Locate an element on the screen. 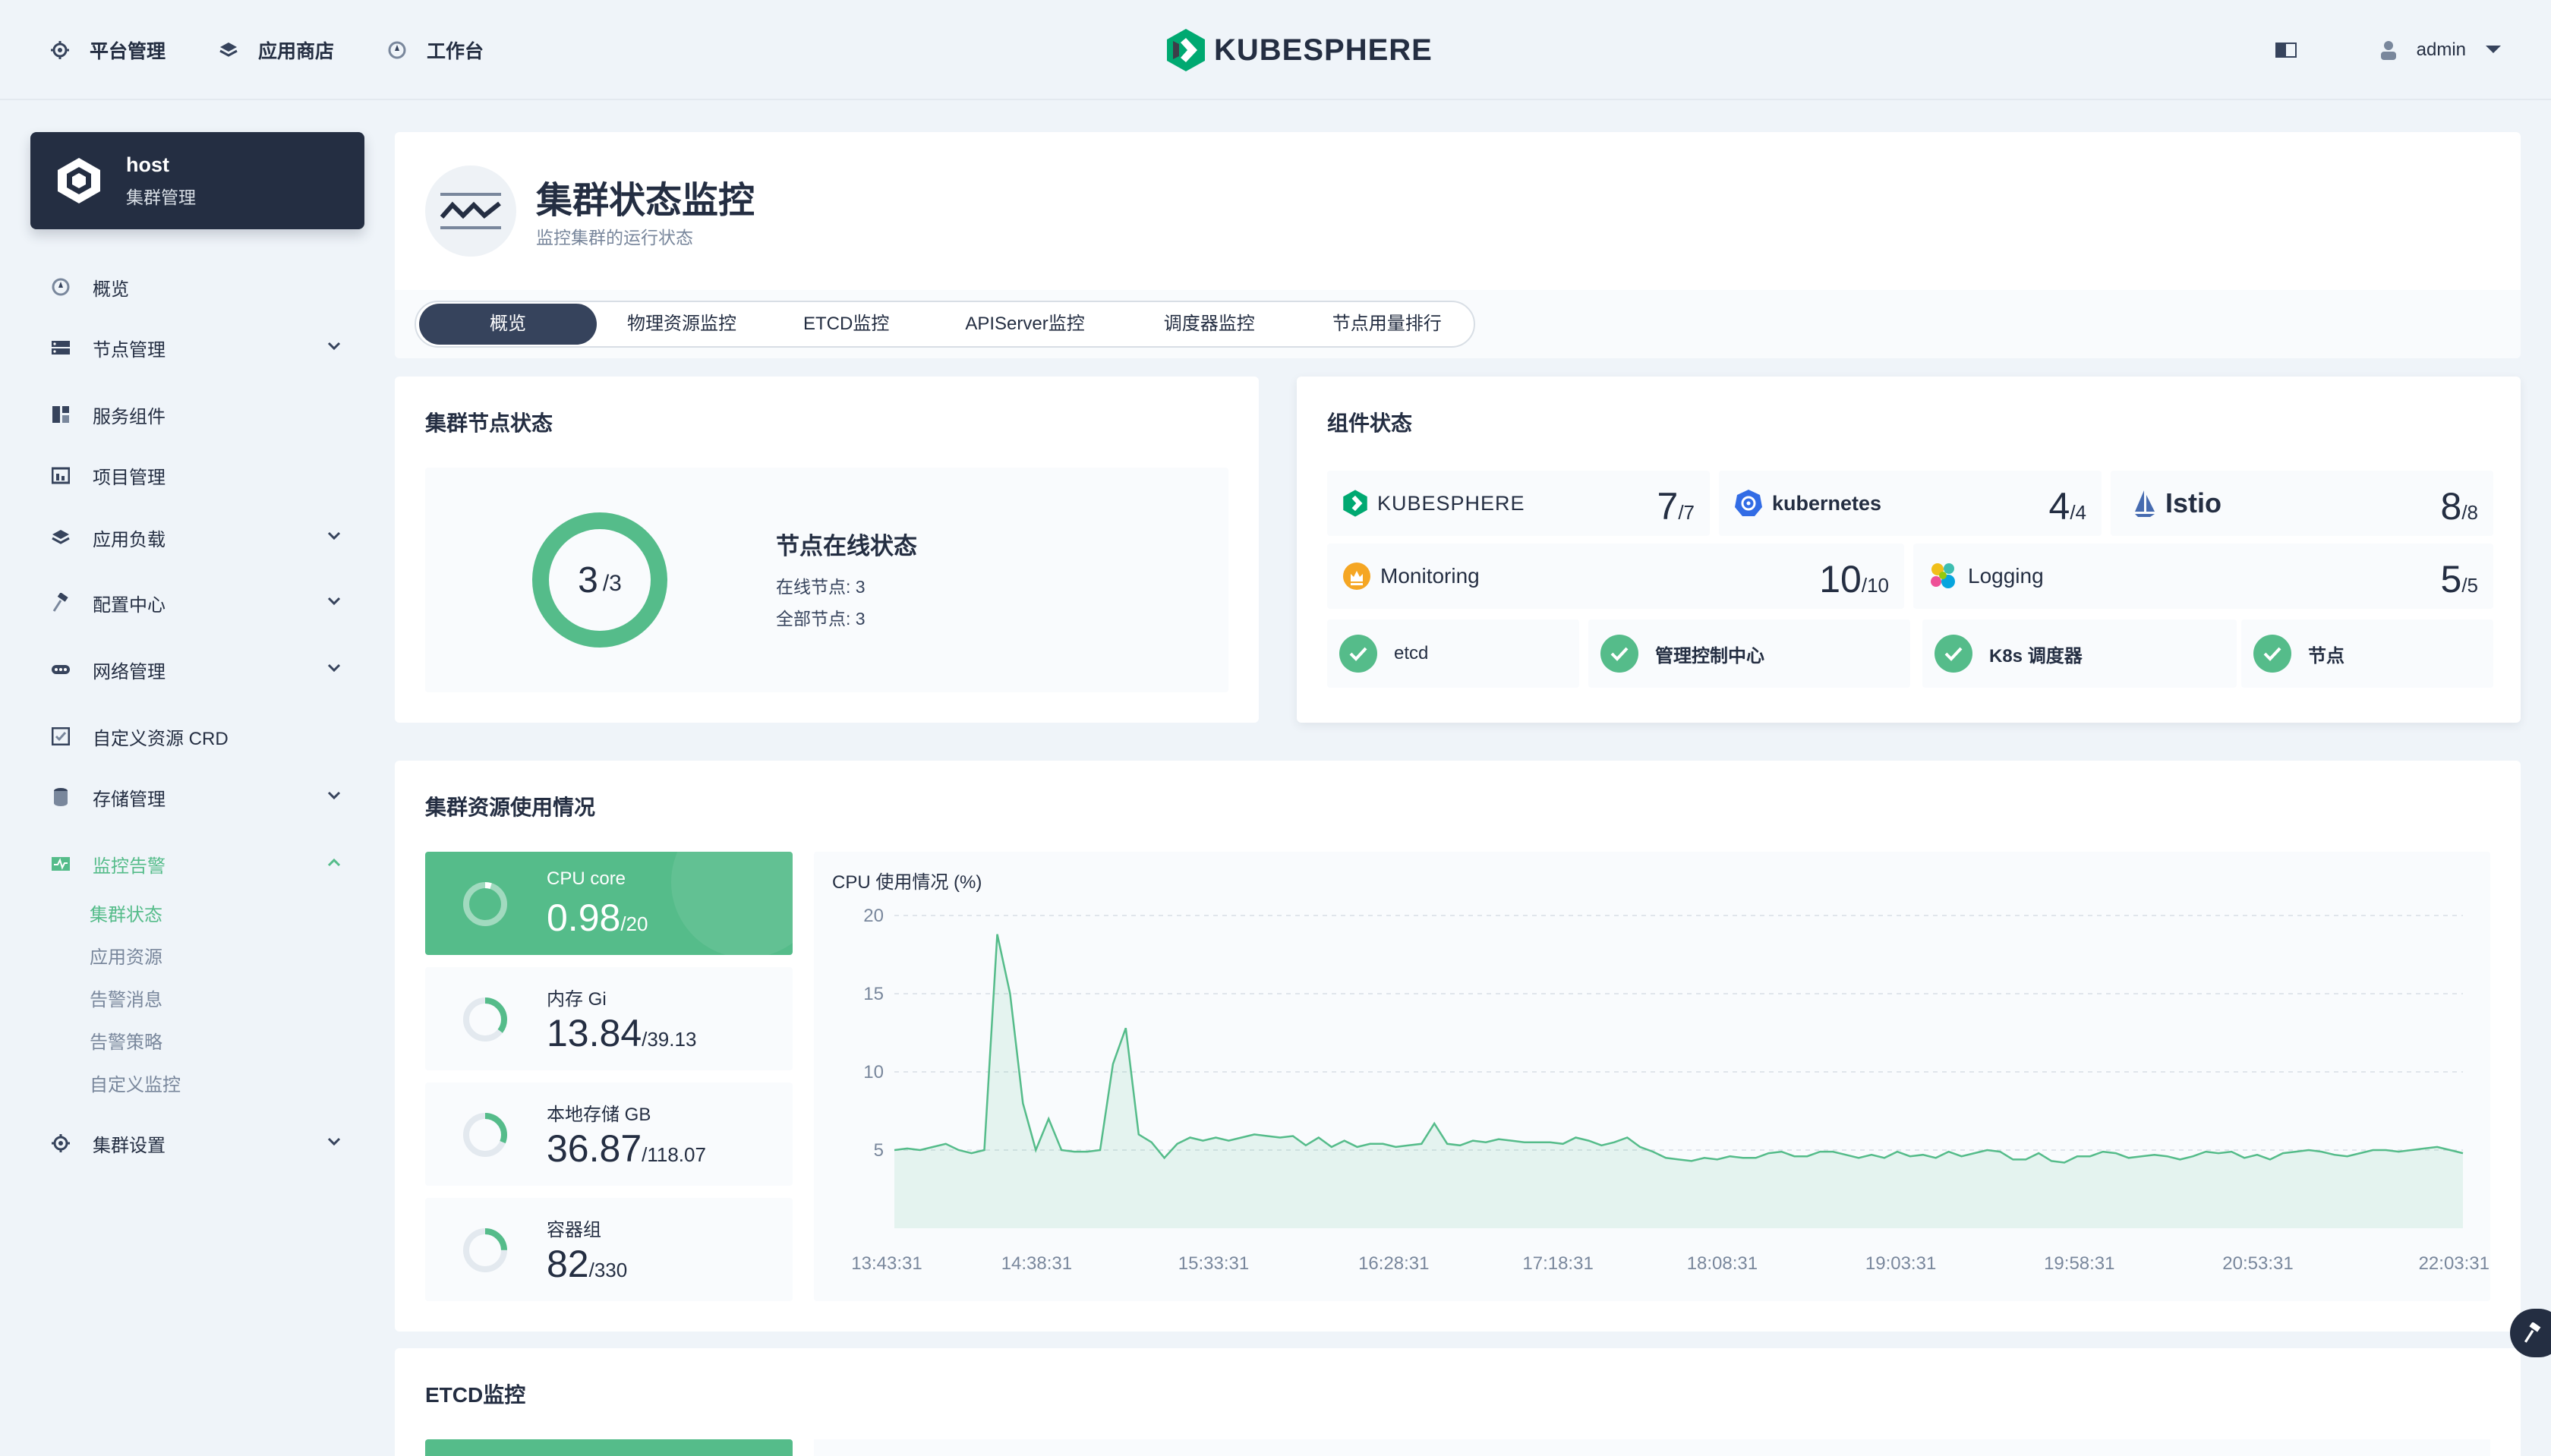 Image resolution: width=2551 pixels, height=1456 pixels. x-tick-label: 22:03:31 is located at coordinates (2454, 1263).